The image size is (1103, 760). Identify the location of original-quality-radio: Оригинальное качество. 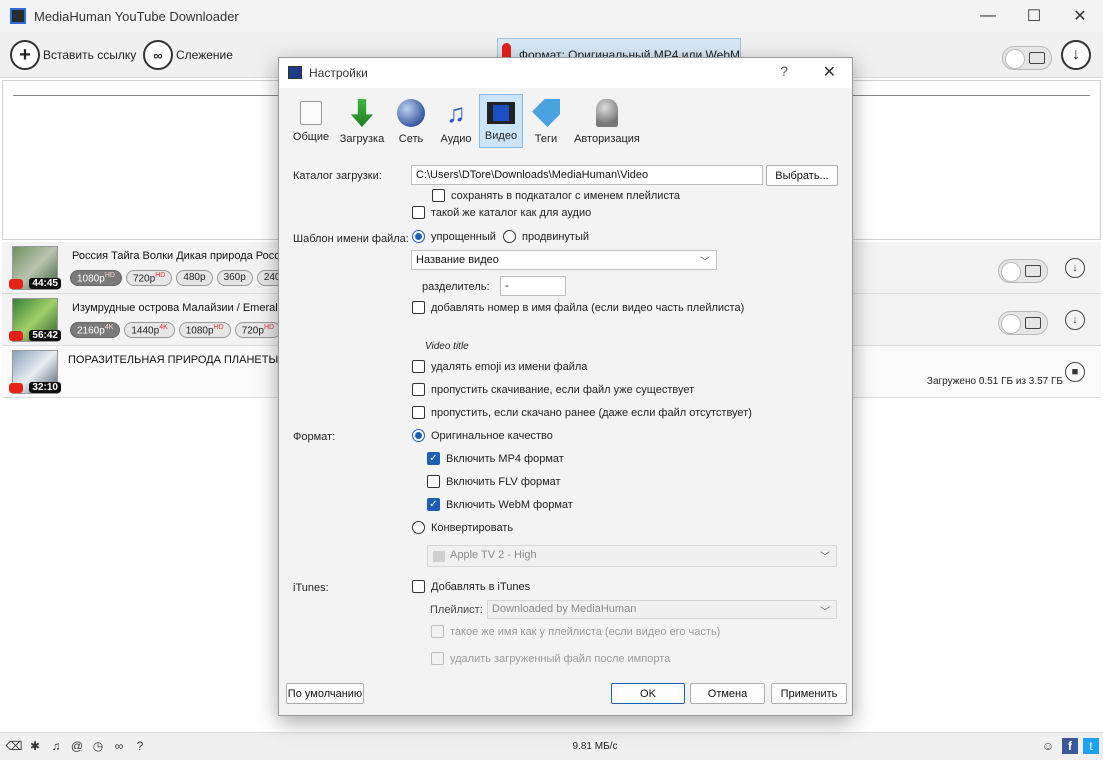
(482, 435).